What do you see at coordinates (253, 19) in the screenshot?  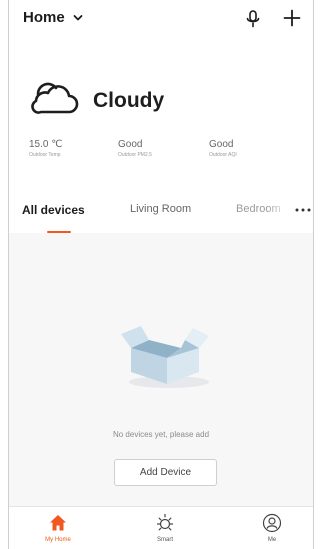 I see `microphone-icon` at bounding box center [253, 19].